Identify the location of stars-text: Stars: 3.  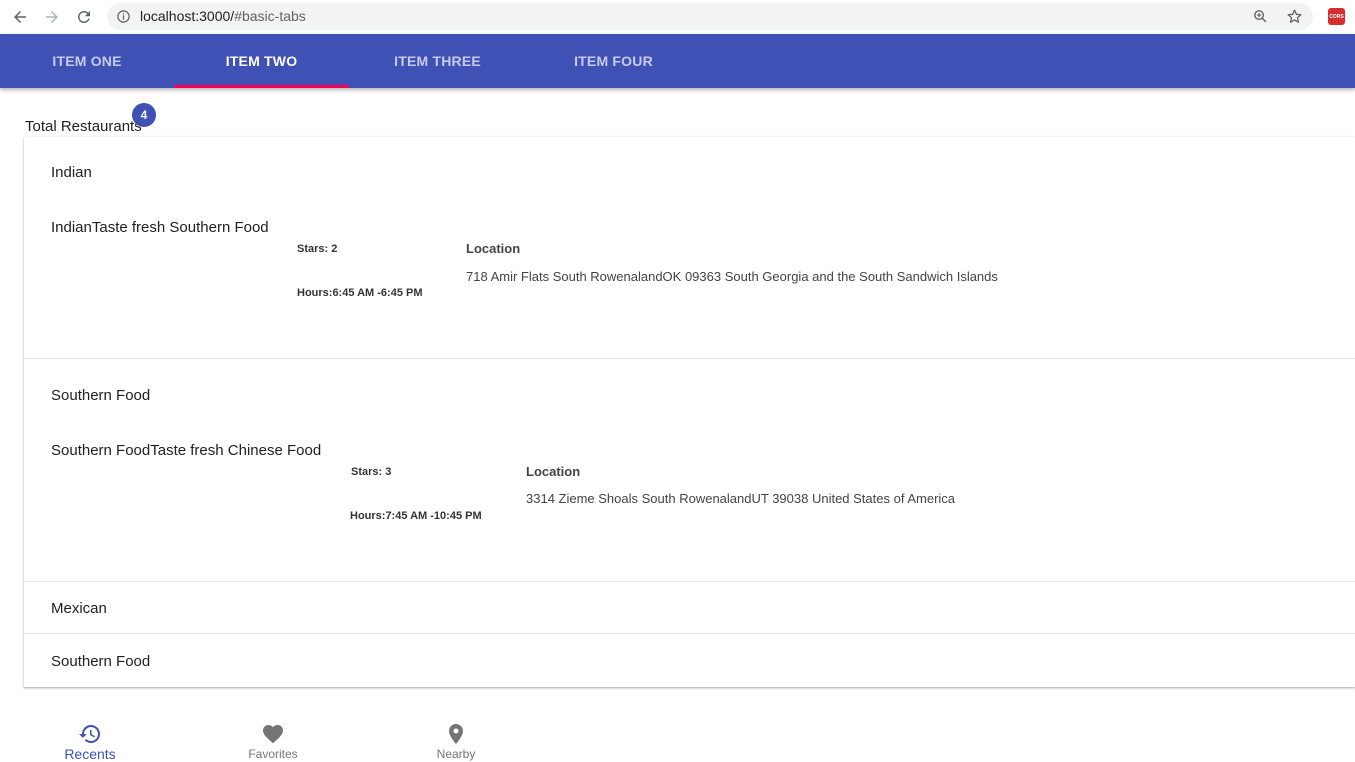
(371, 472).